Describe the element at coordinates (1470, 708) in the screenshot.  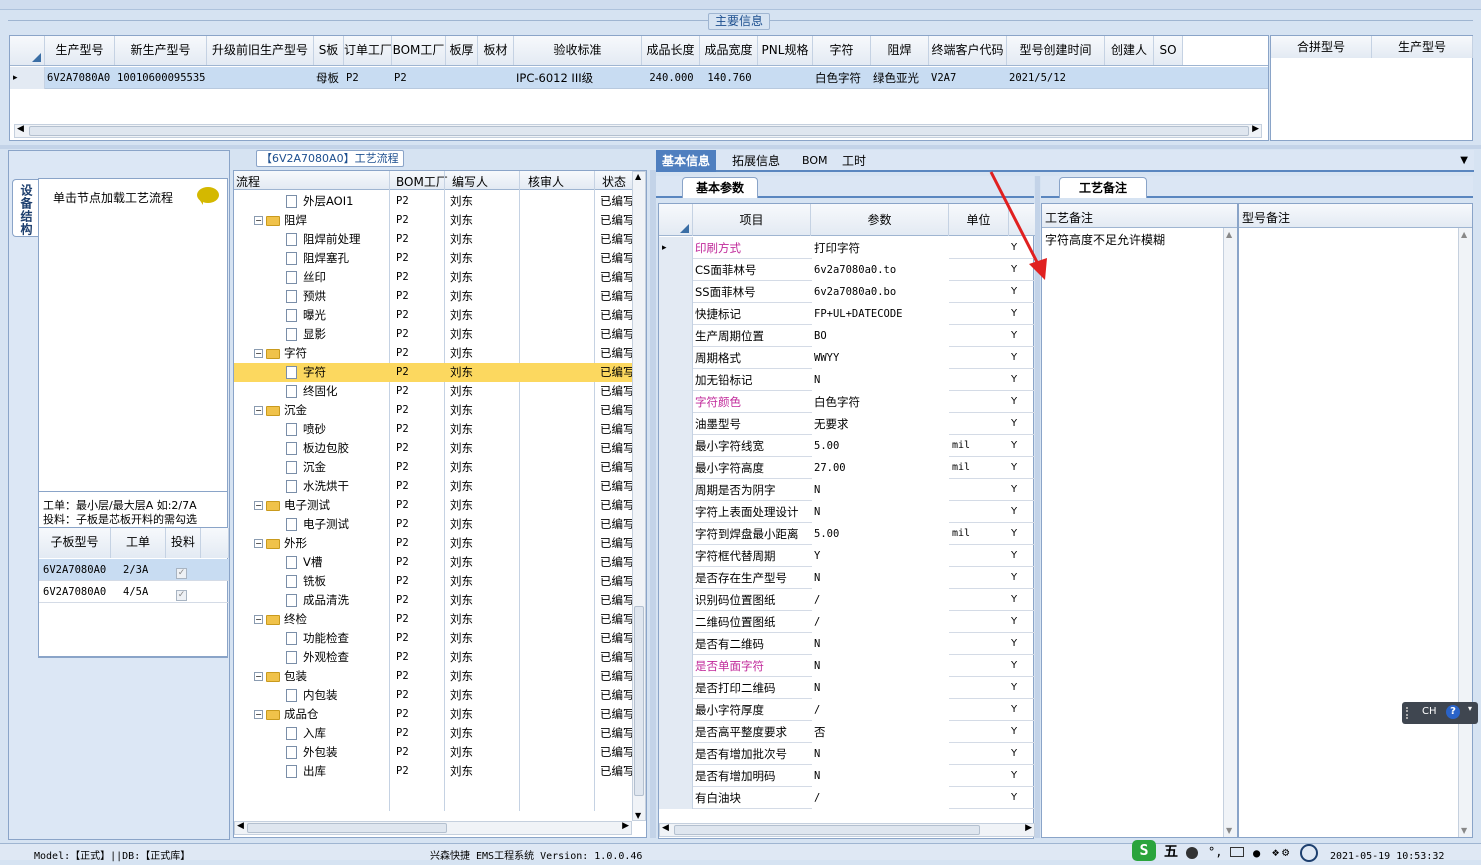
I see `ime-menu-icon: ▾` at that location.